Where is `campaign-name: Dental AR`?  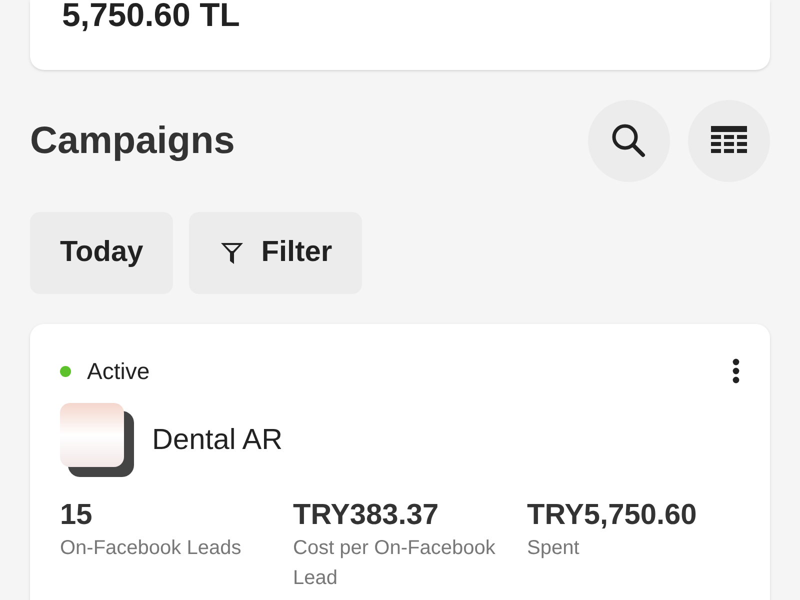 campaign-name: Dental AR is located at coordinates (217, 440).